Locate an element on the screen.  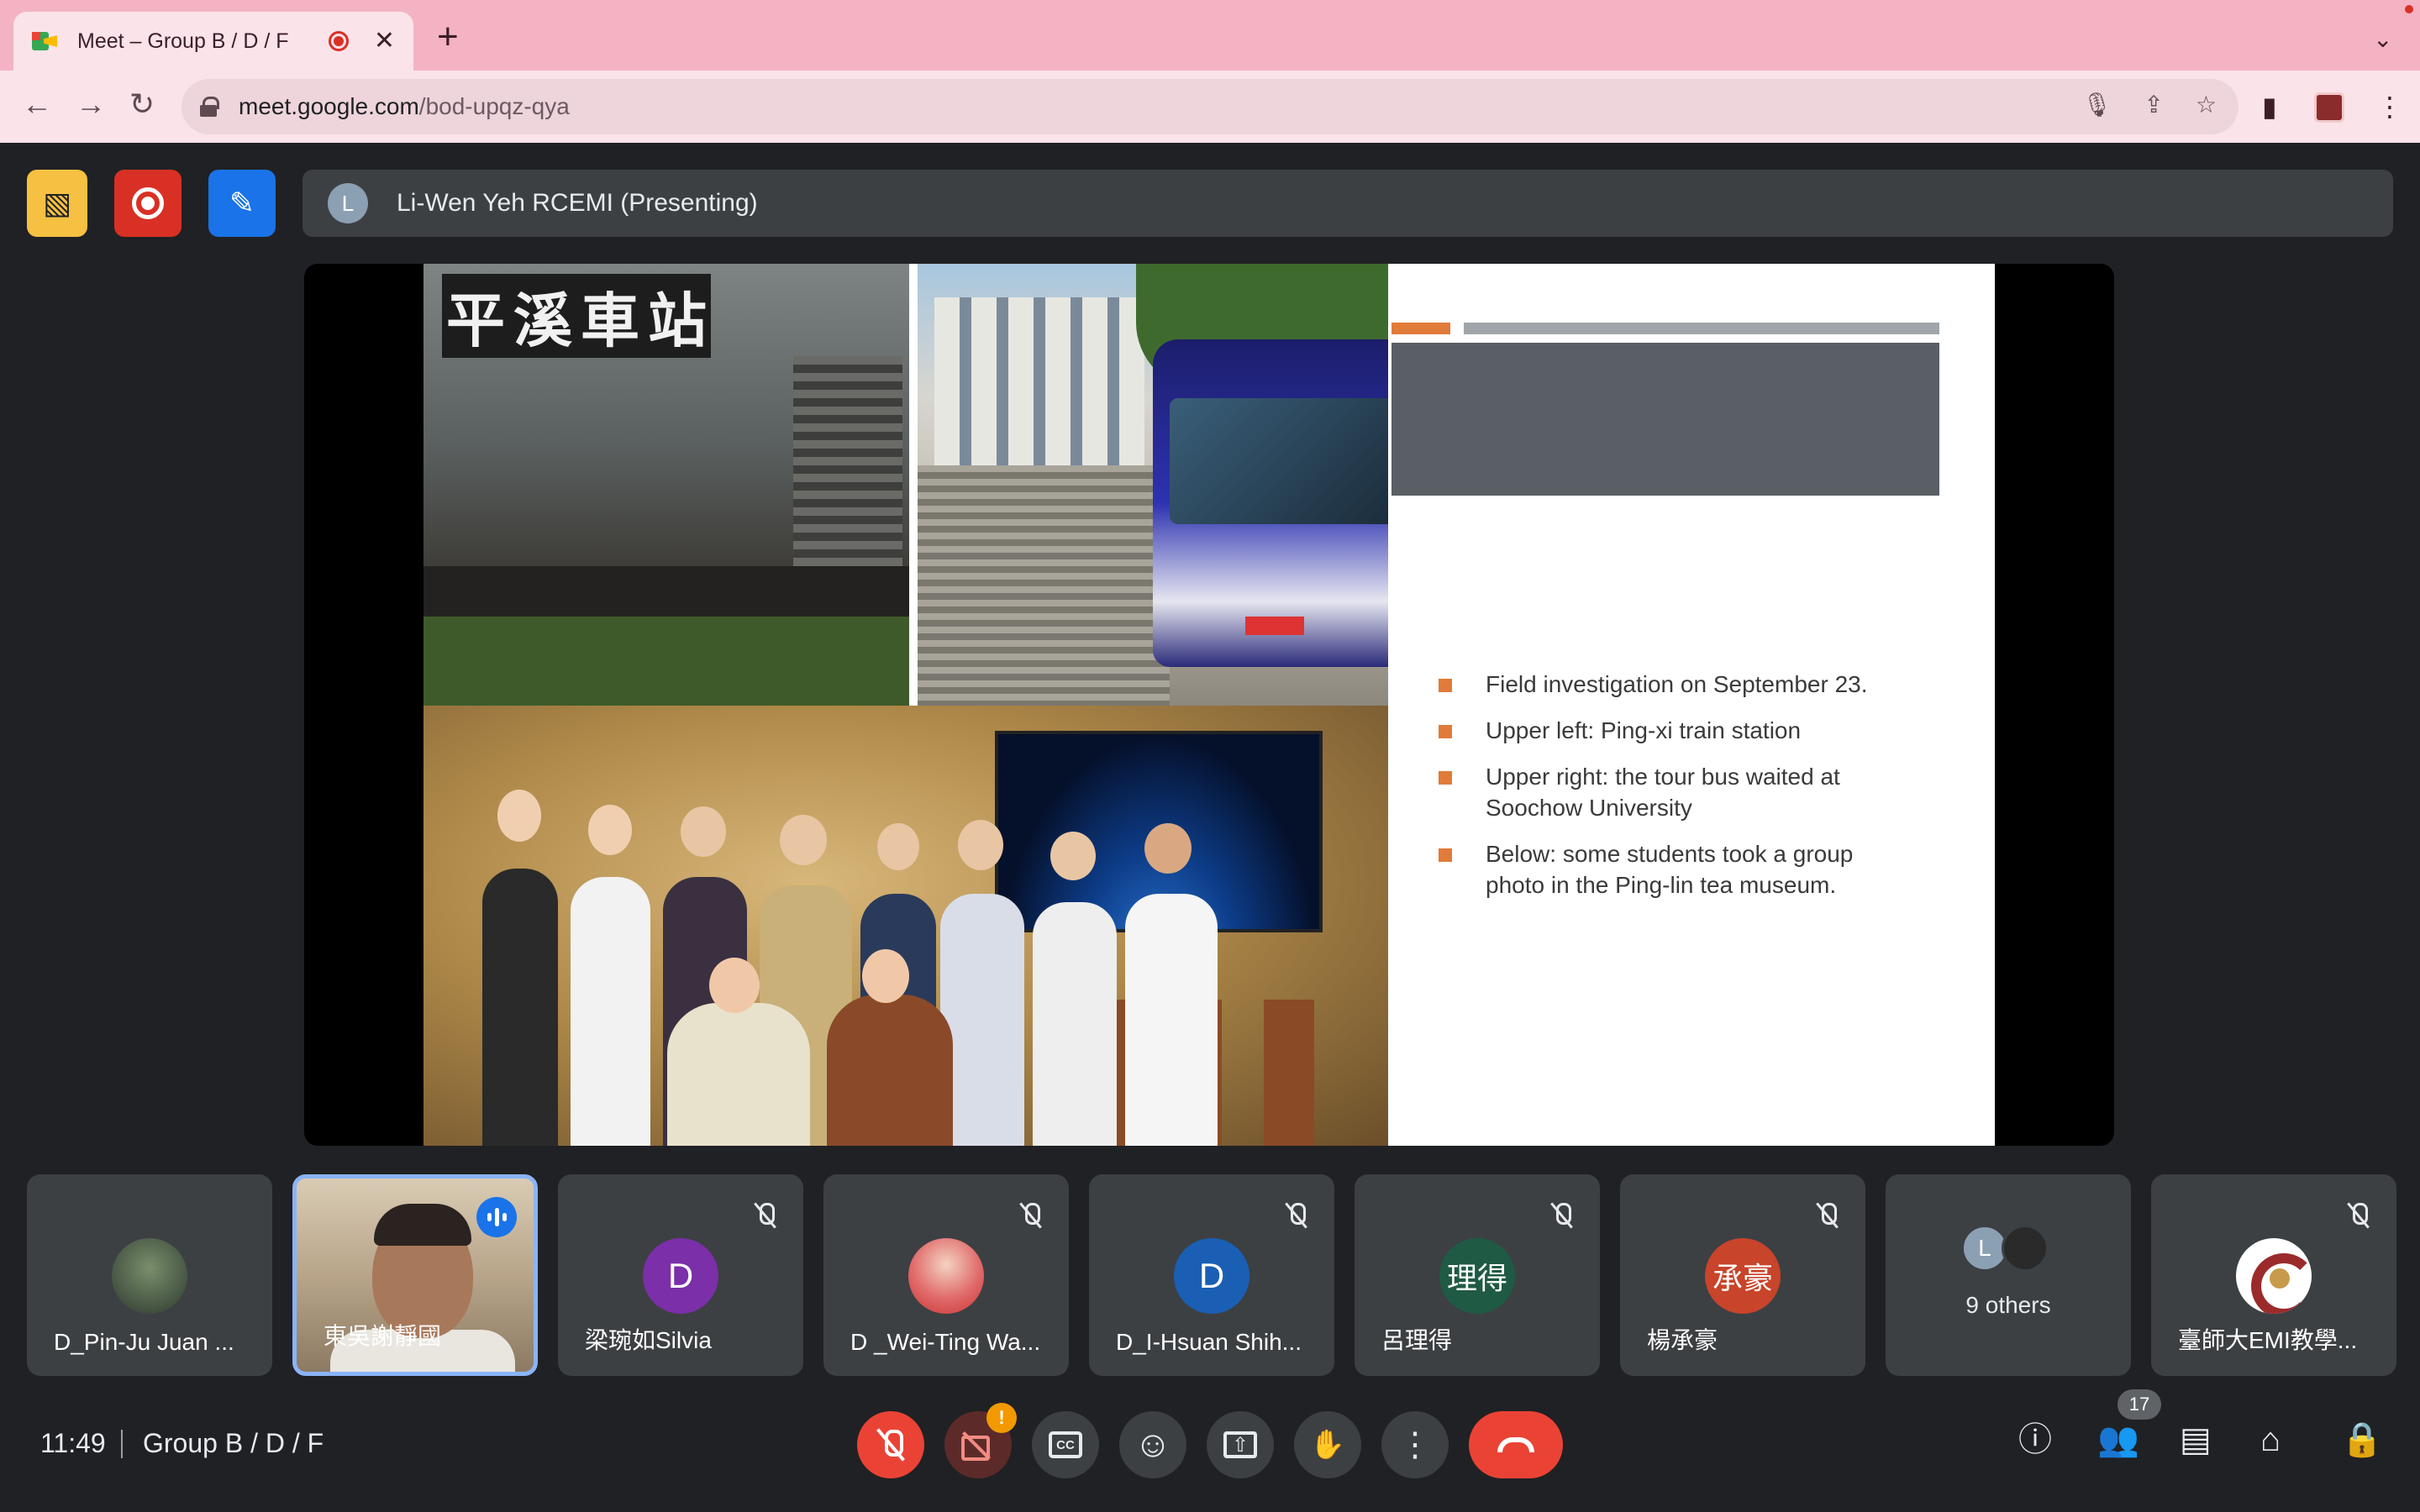
browser-tab-meet: Meet – Group B / D / F ✕ is located at coordinates (213, 41).